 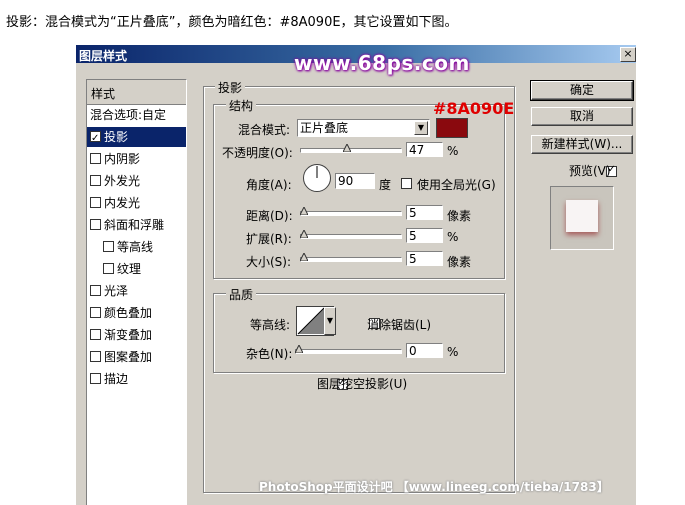 I want to click on style-item: 混合选项:自定, so click(x=136, y=115).